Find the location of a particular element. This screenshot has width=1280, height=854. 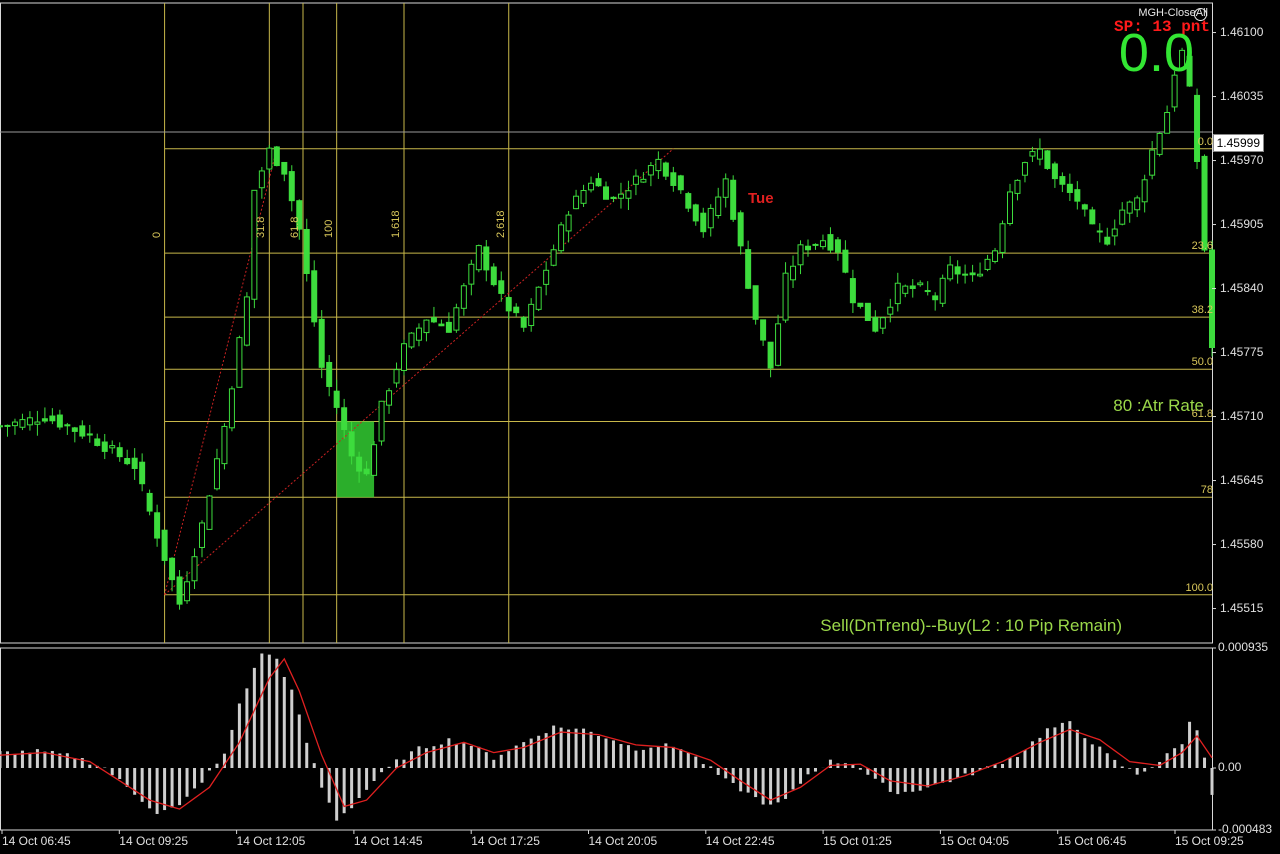

price-tick-label: 1.45905 is located at coordinates (1242, 223).